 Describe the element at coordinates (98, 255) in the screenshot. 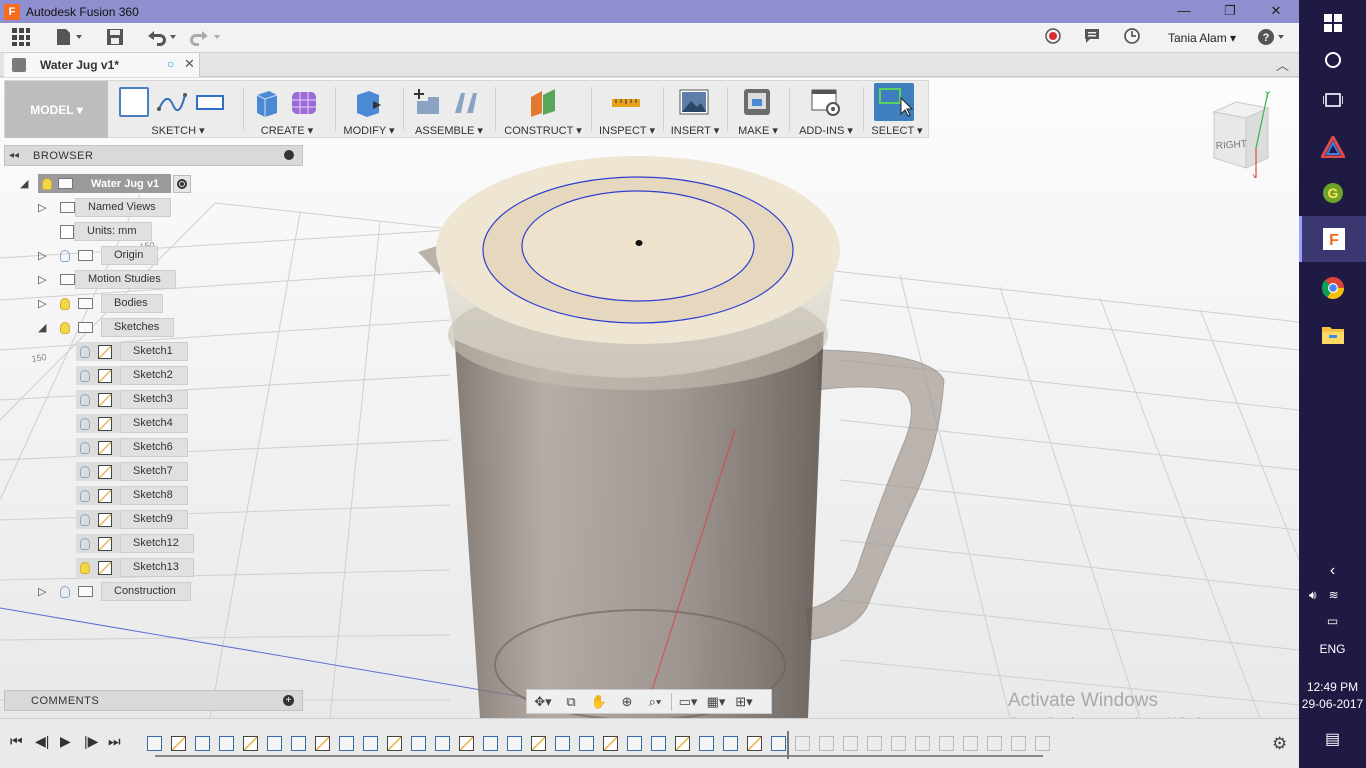

I see `browser-item-origin: ▷ Origin` at that location.